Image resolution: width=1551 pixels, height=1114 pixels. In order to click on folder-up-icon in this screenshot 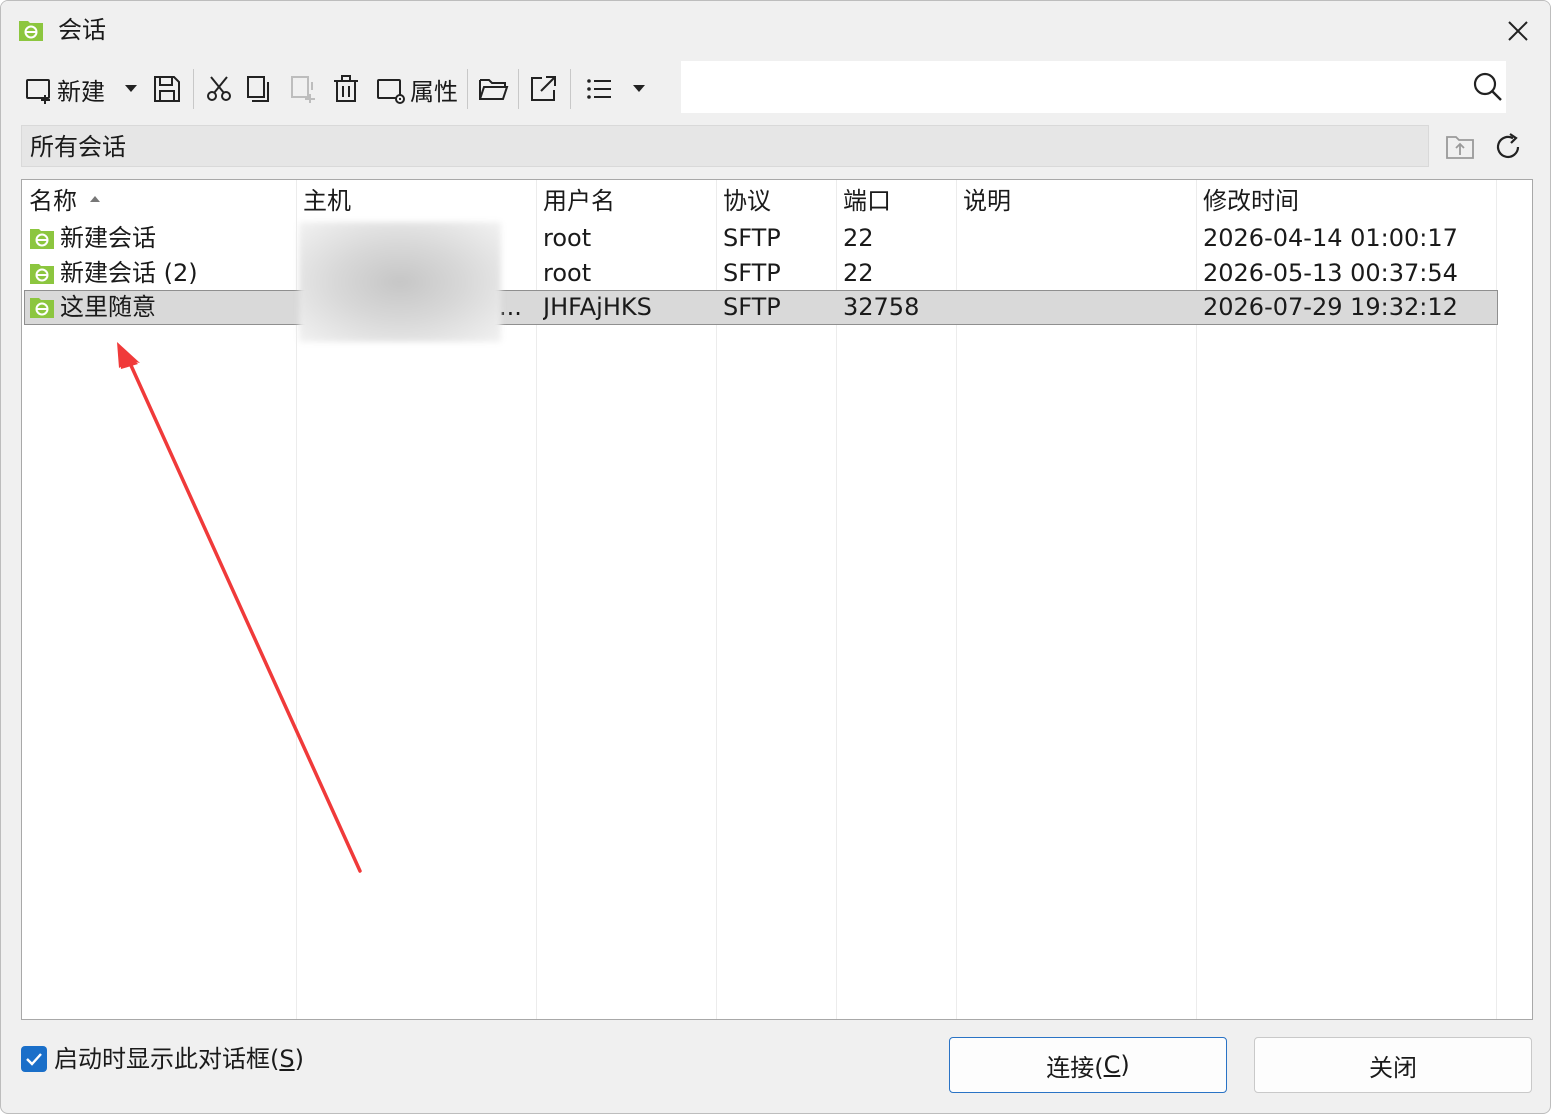, I will do `click(1460, 147)`.